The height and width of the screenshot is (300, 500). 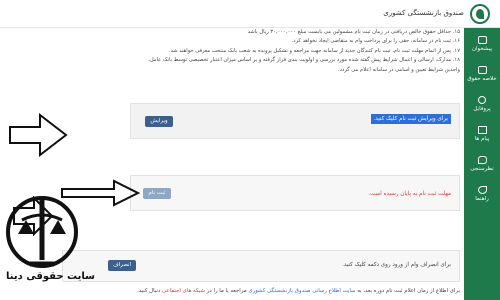 I want to click on sidebar-item-help: راهنما, so click(x=482, y=194).